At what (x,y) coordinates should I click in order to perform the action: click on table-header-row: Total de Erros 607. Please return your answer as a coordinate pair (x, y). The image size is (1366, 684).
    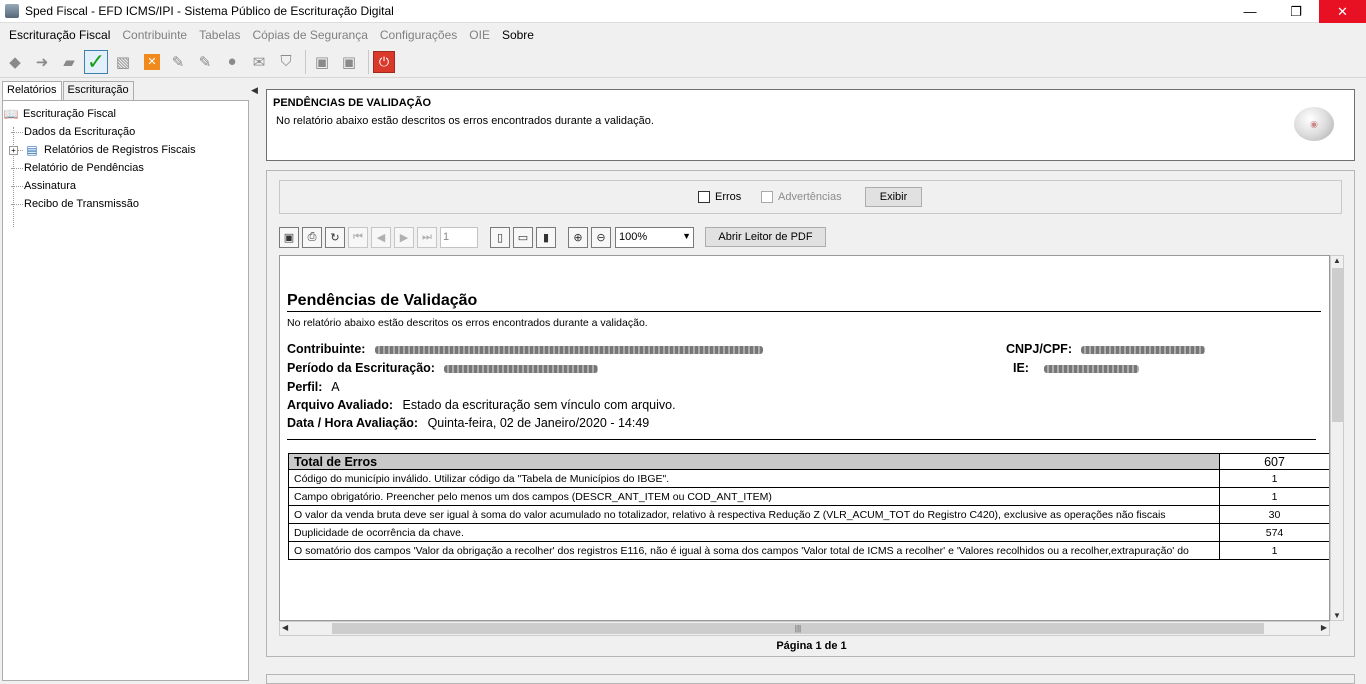
    Looking at the image, I should click on (808, 461).